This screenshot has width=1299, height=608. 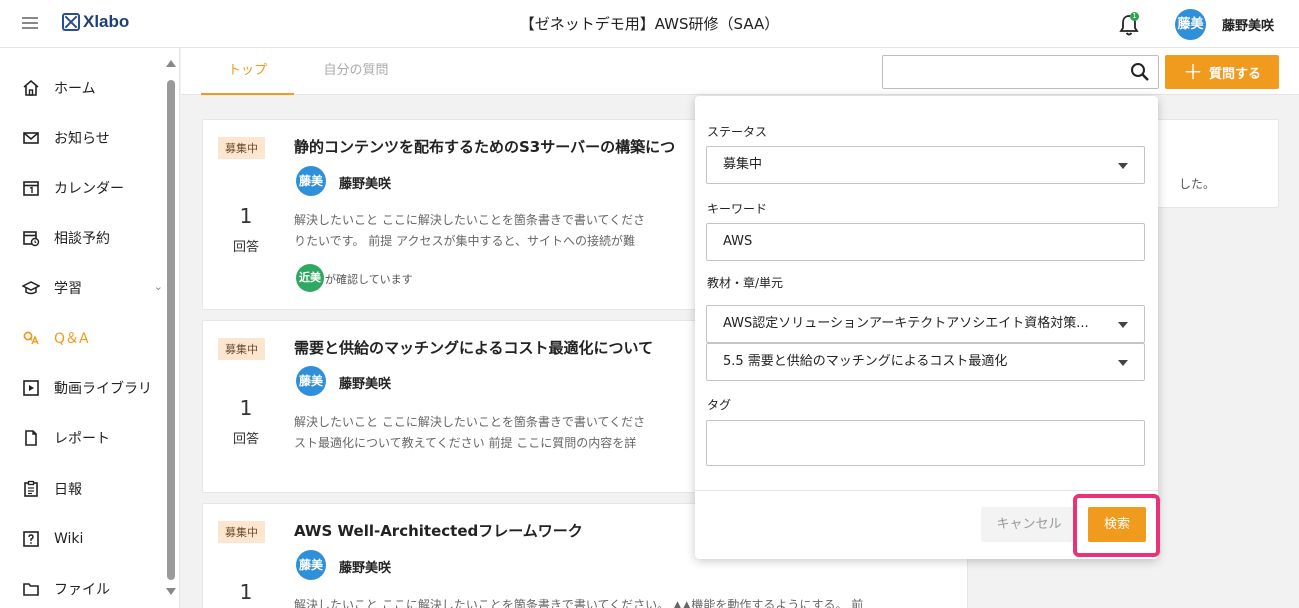 I want to click on sidebar-item-daily-report: 日報, so click(x=82, y=489).